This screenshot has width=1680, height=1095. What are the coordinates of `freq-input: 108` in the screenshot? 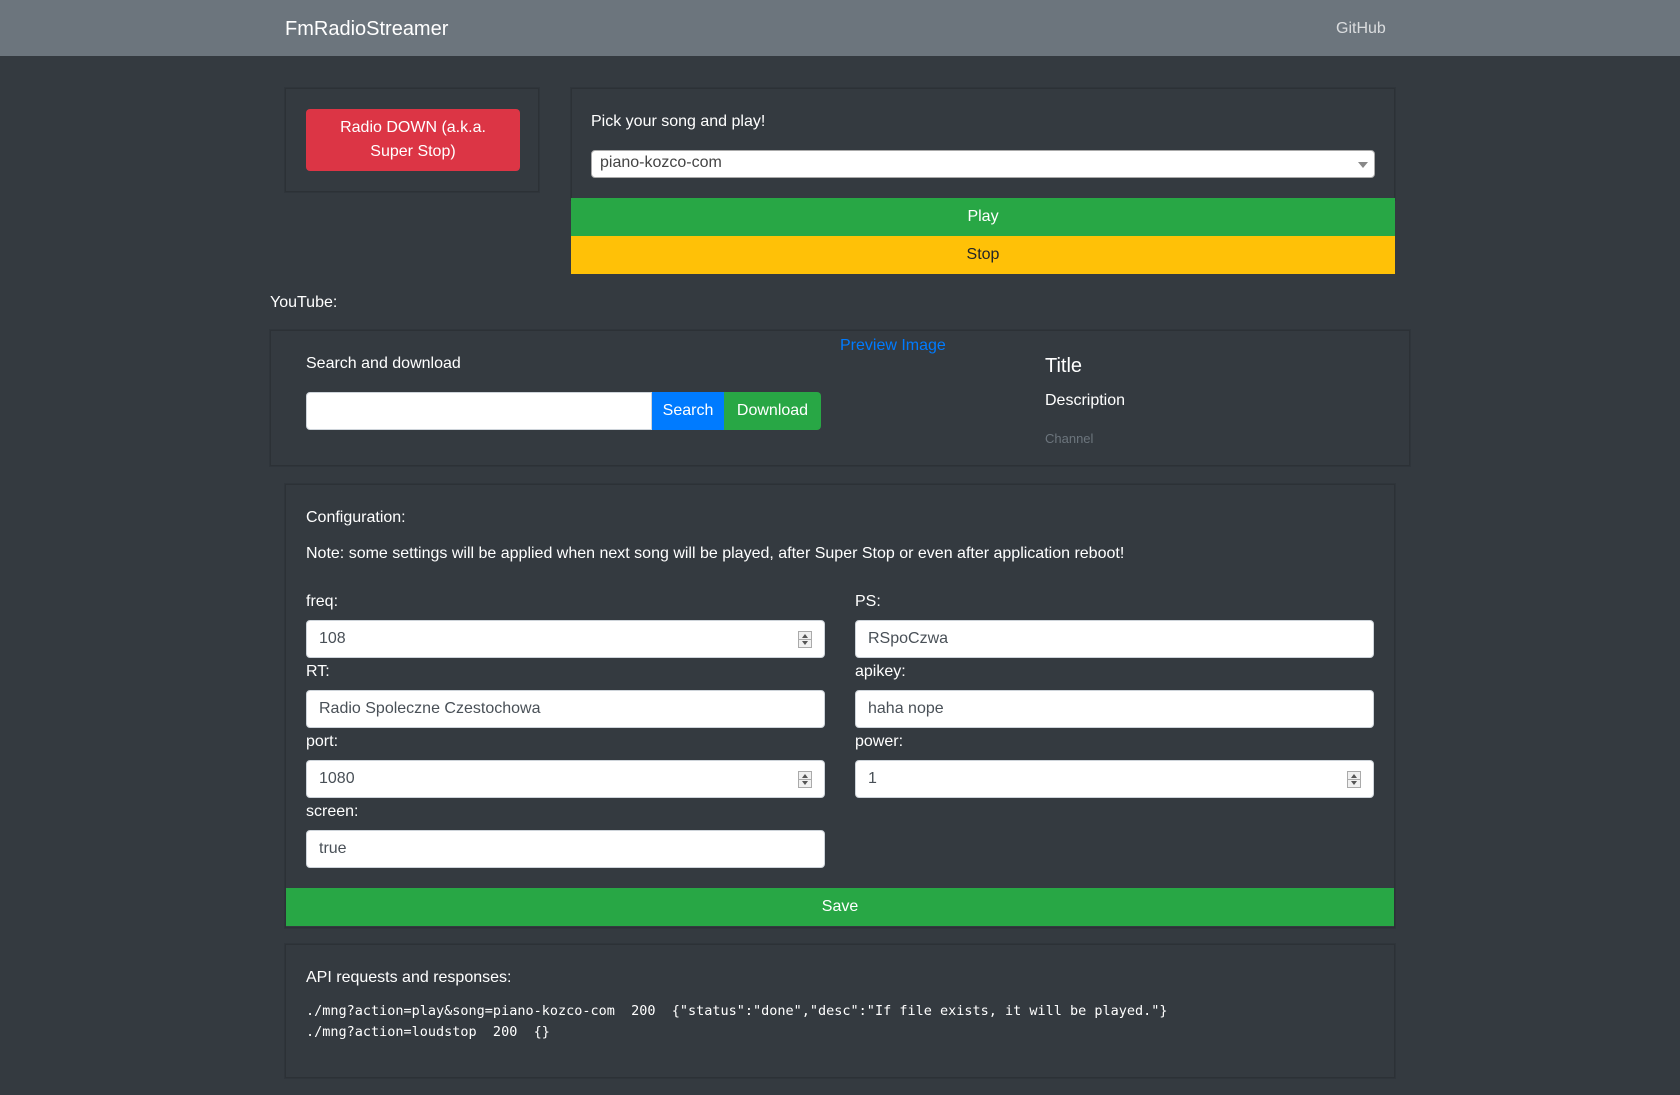 It's located at (565, 639).